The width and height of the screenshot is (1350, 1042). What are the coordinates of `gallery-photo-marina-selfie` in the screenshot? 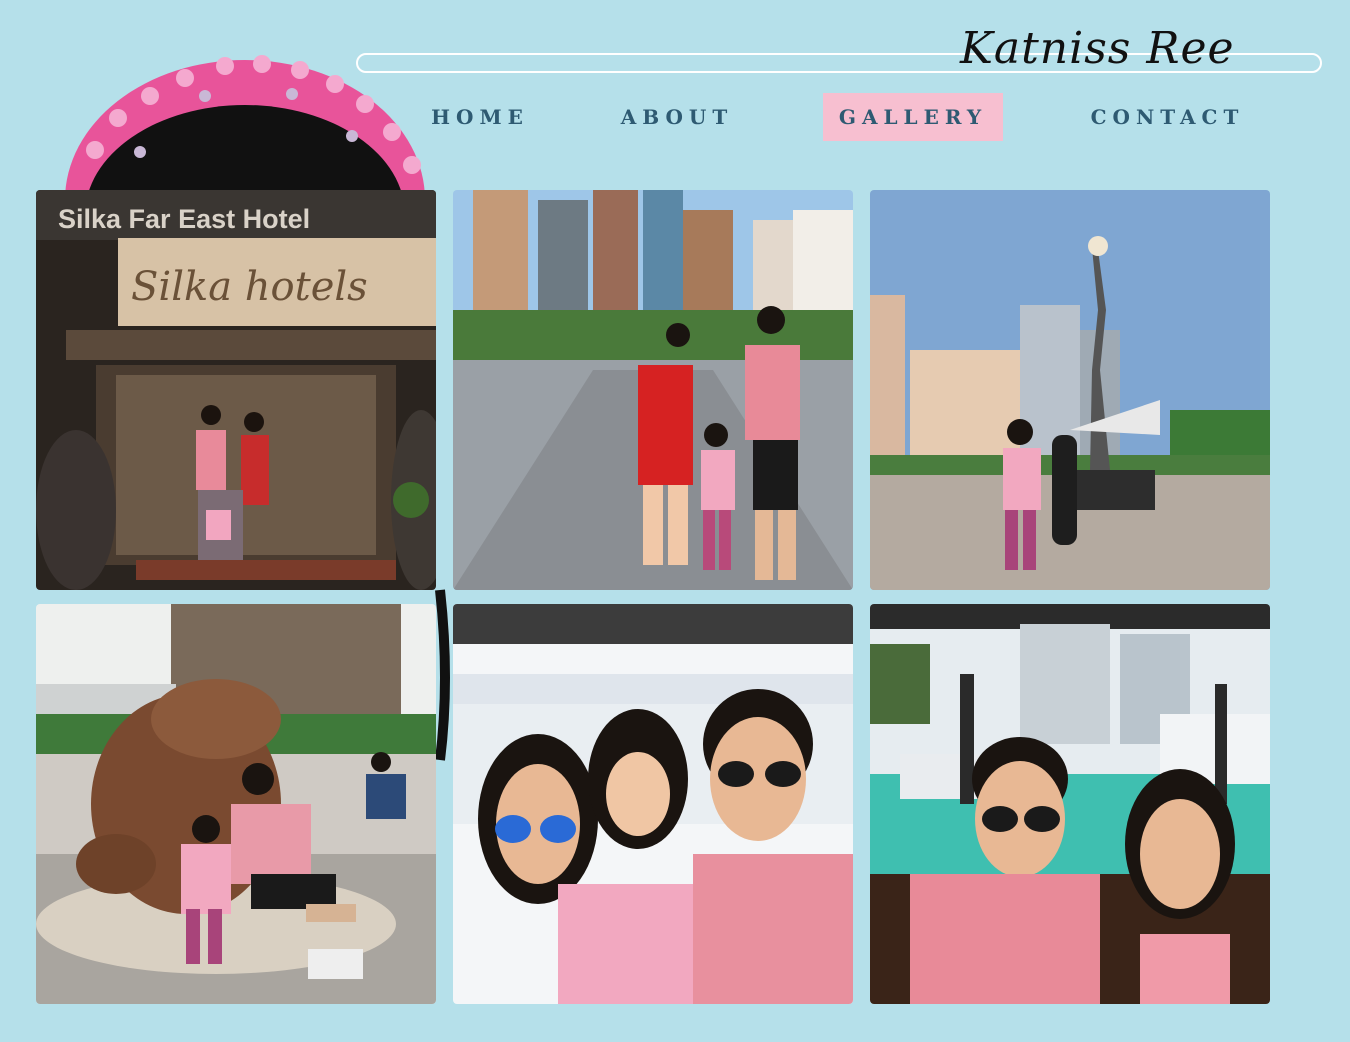 It's located at (1070, 804).